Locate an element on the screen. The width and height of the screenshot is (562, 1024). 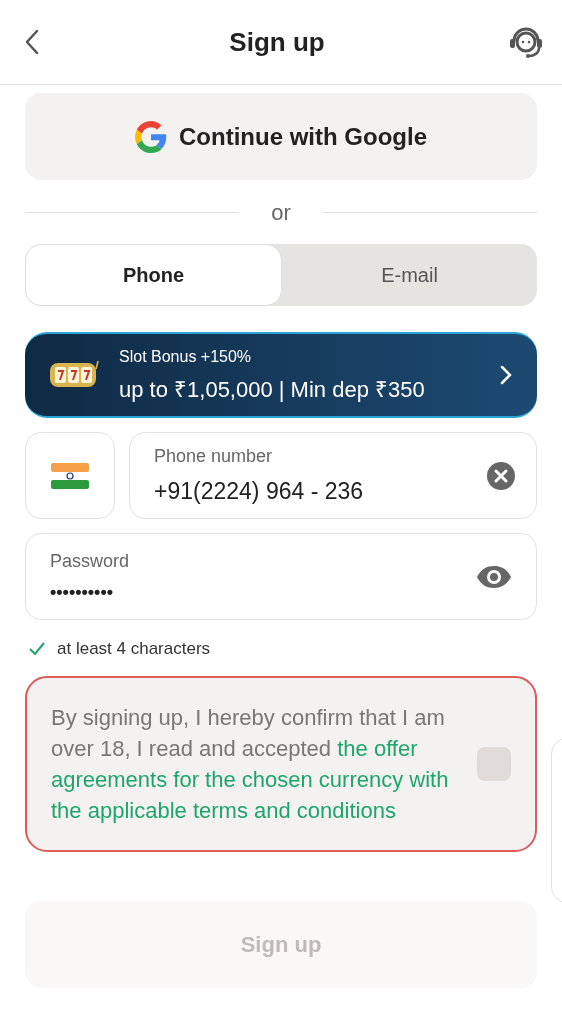
country-picker is located at coordinates (70, 475).